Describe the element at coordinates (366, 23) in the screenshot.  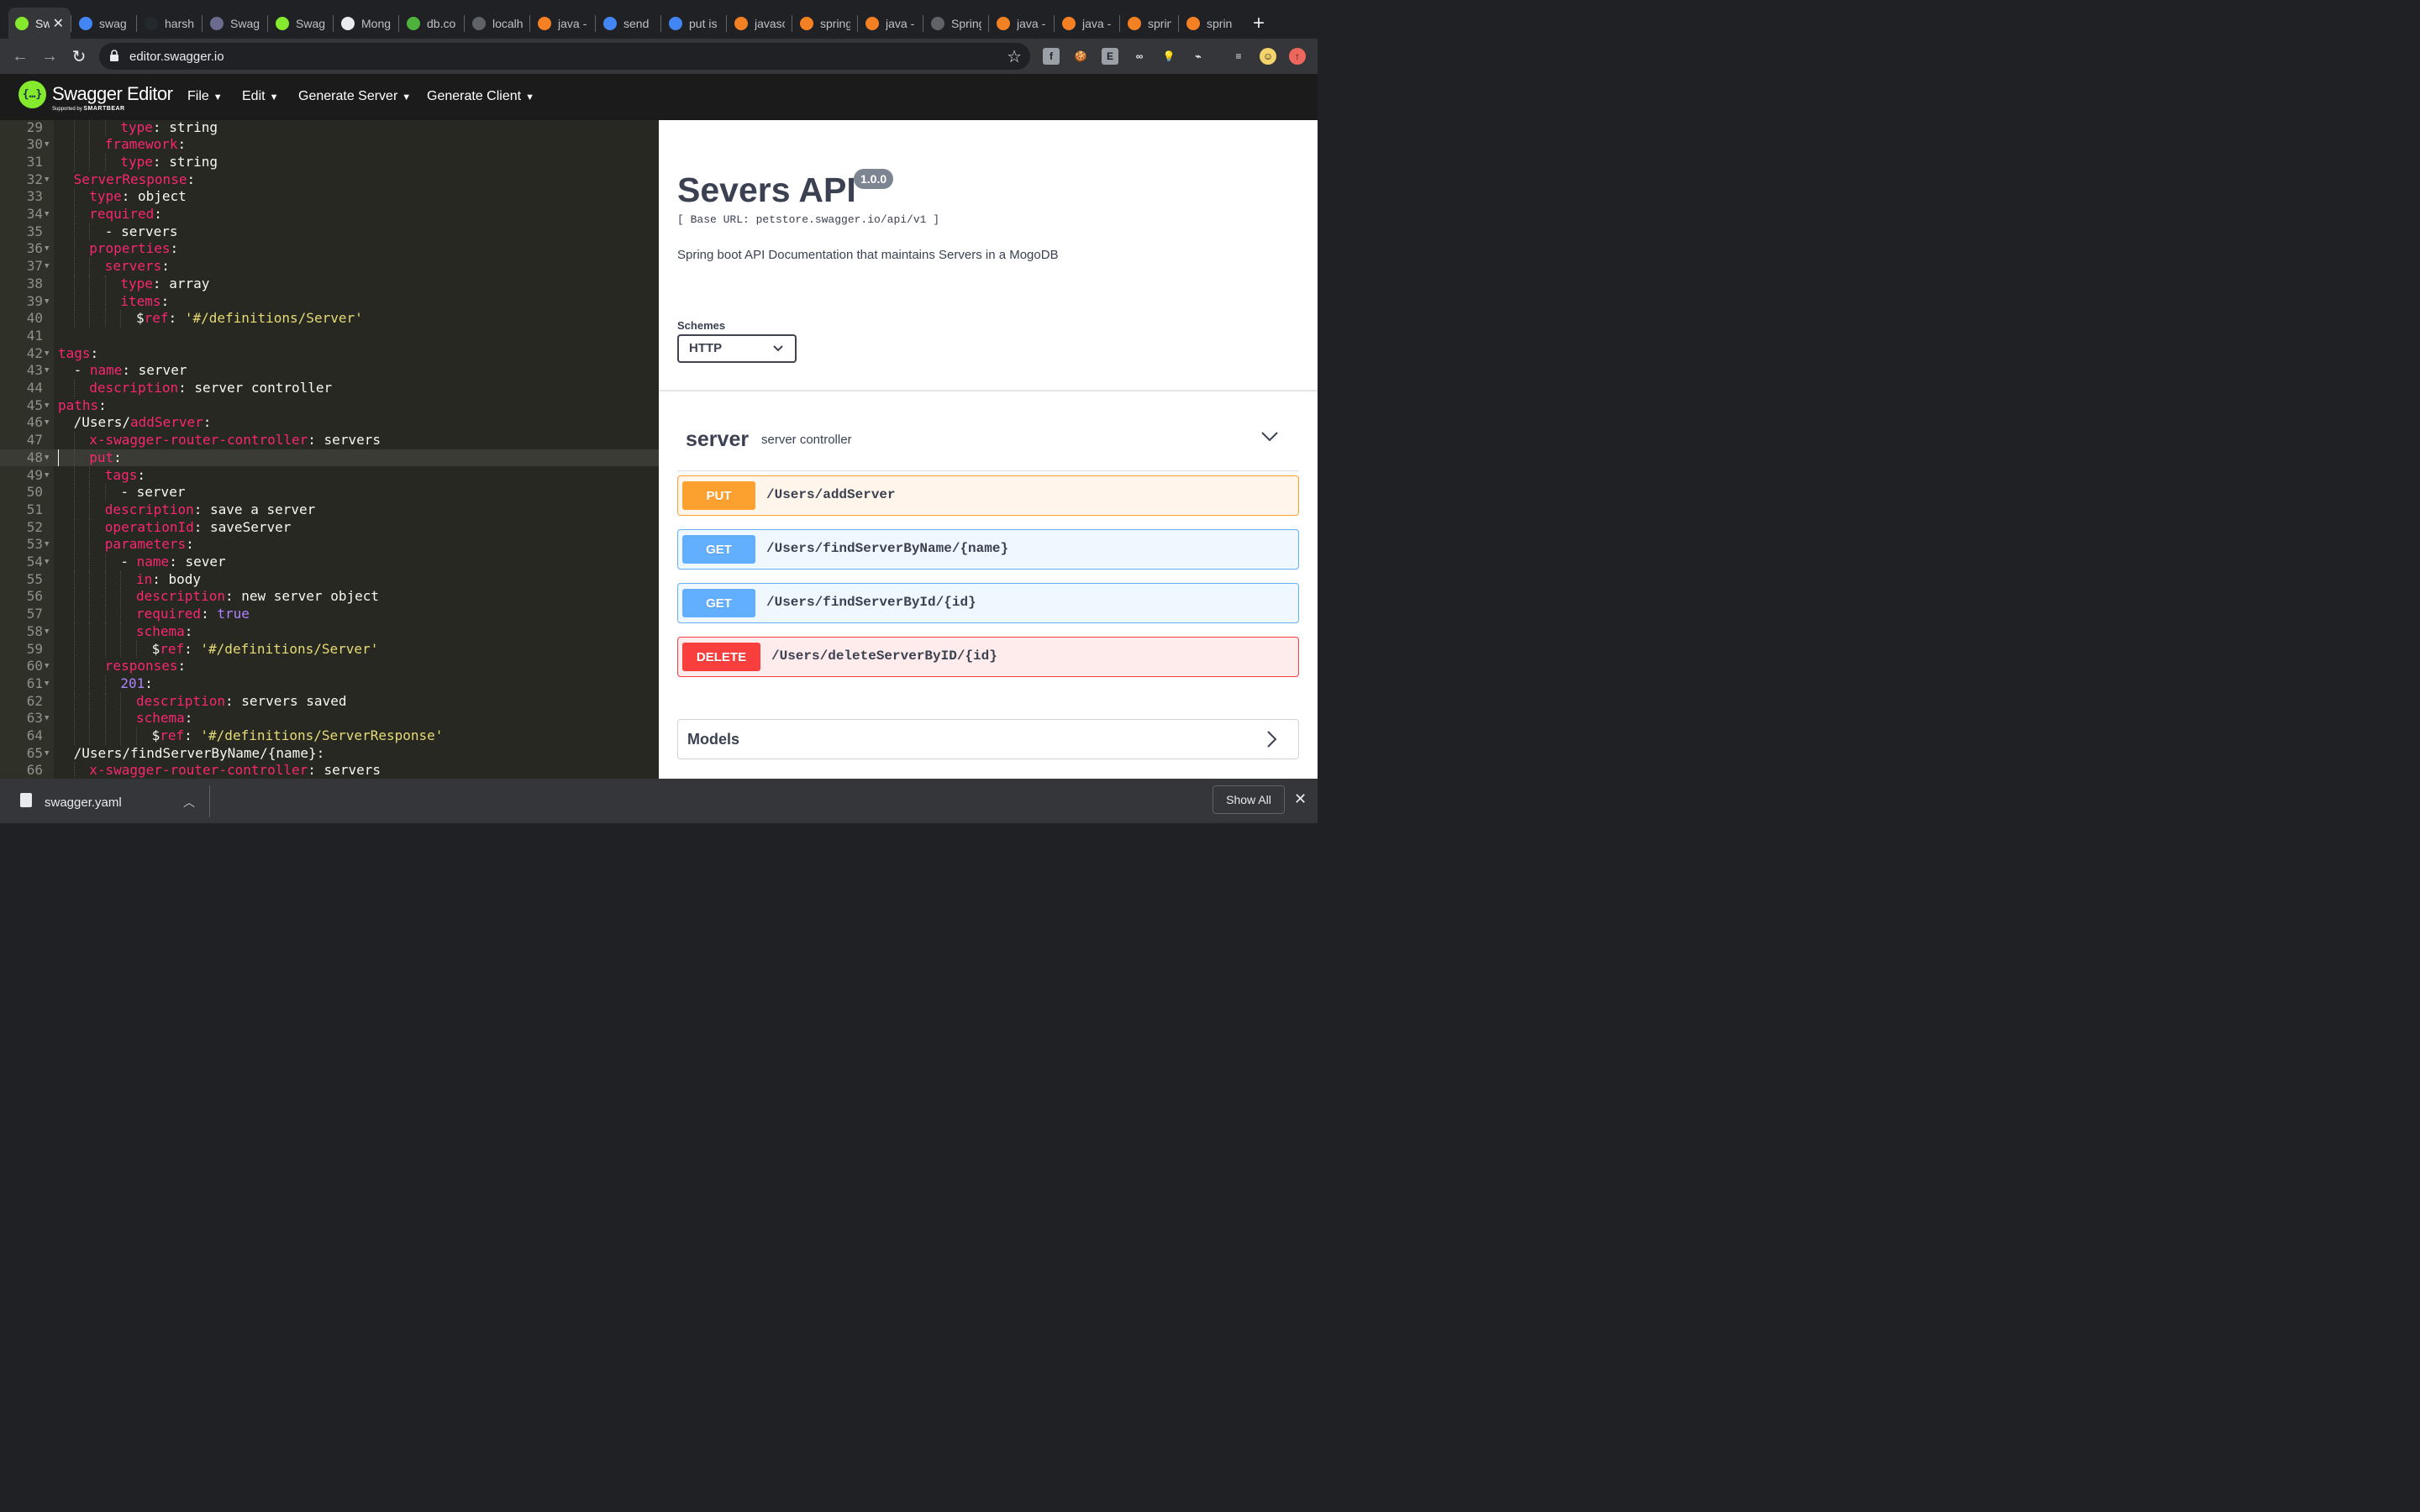
I see `browser-tab: Mong` at that location.